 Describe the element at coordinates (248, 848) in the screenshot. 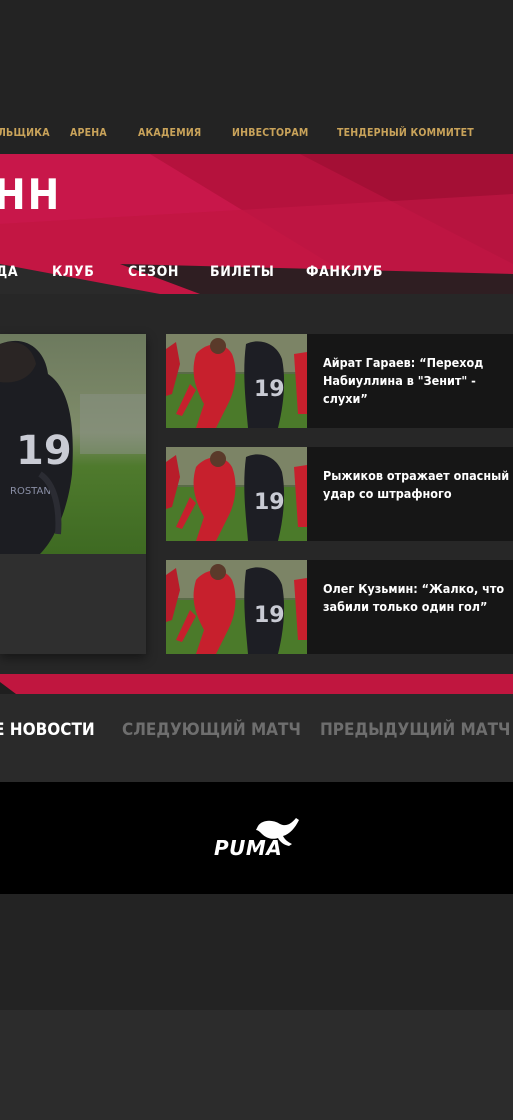

I see `sponsor-logo: PUMA` at that location.